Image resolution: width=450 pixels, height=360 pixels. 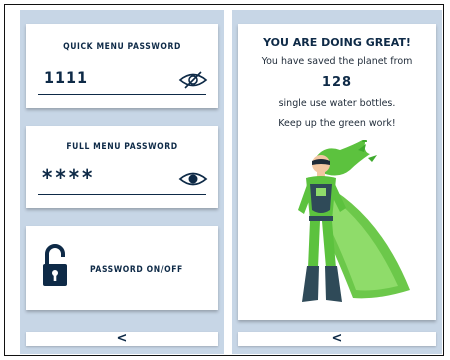 I want to click on left-back-button: <, so click(x=122, y=339).